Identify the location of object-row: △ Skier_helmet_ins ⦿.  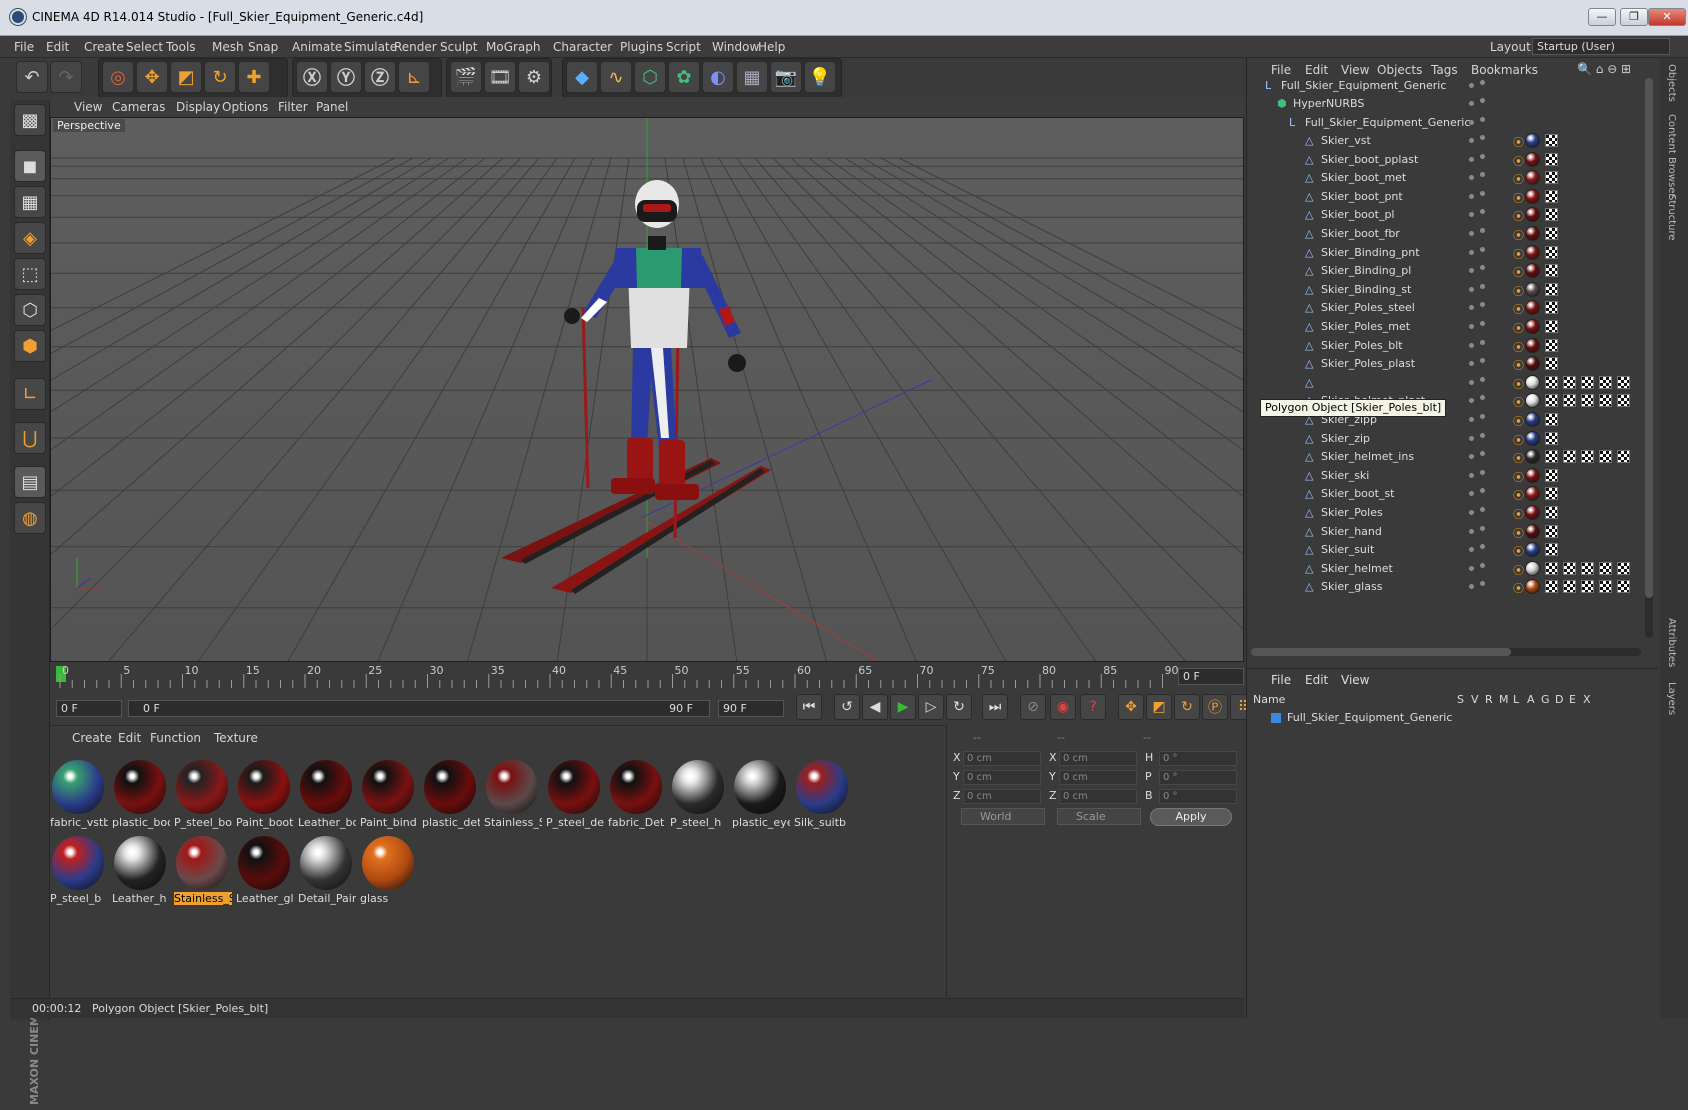
(1445, 457).